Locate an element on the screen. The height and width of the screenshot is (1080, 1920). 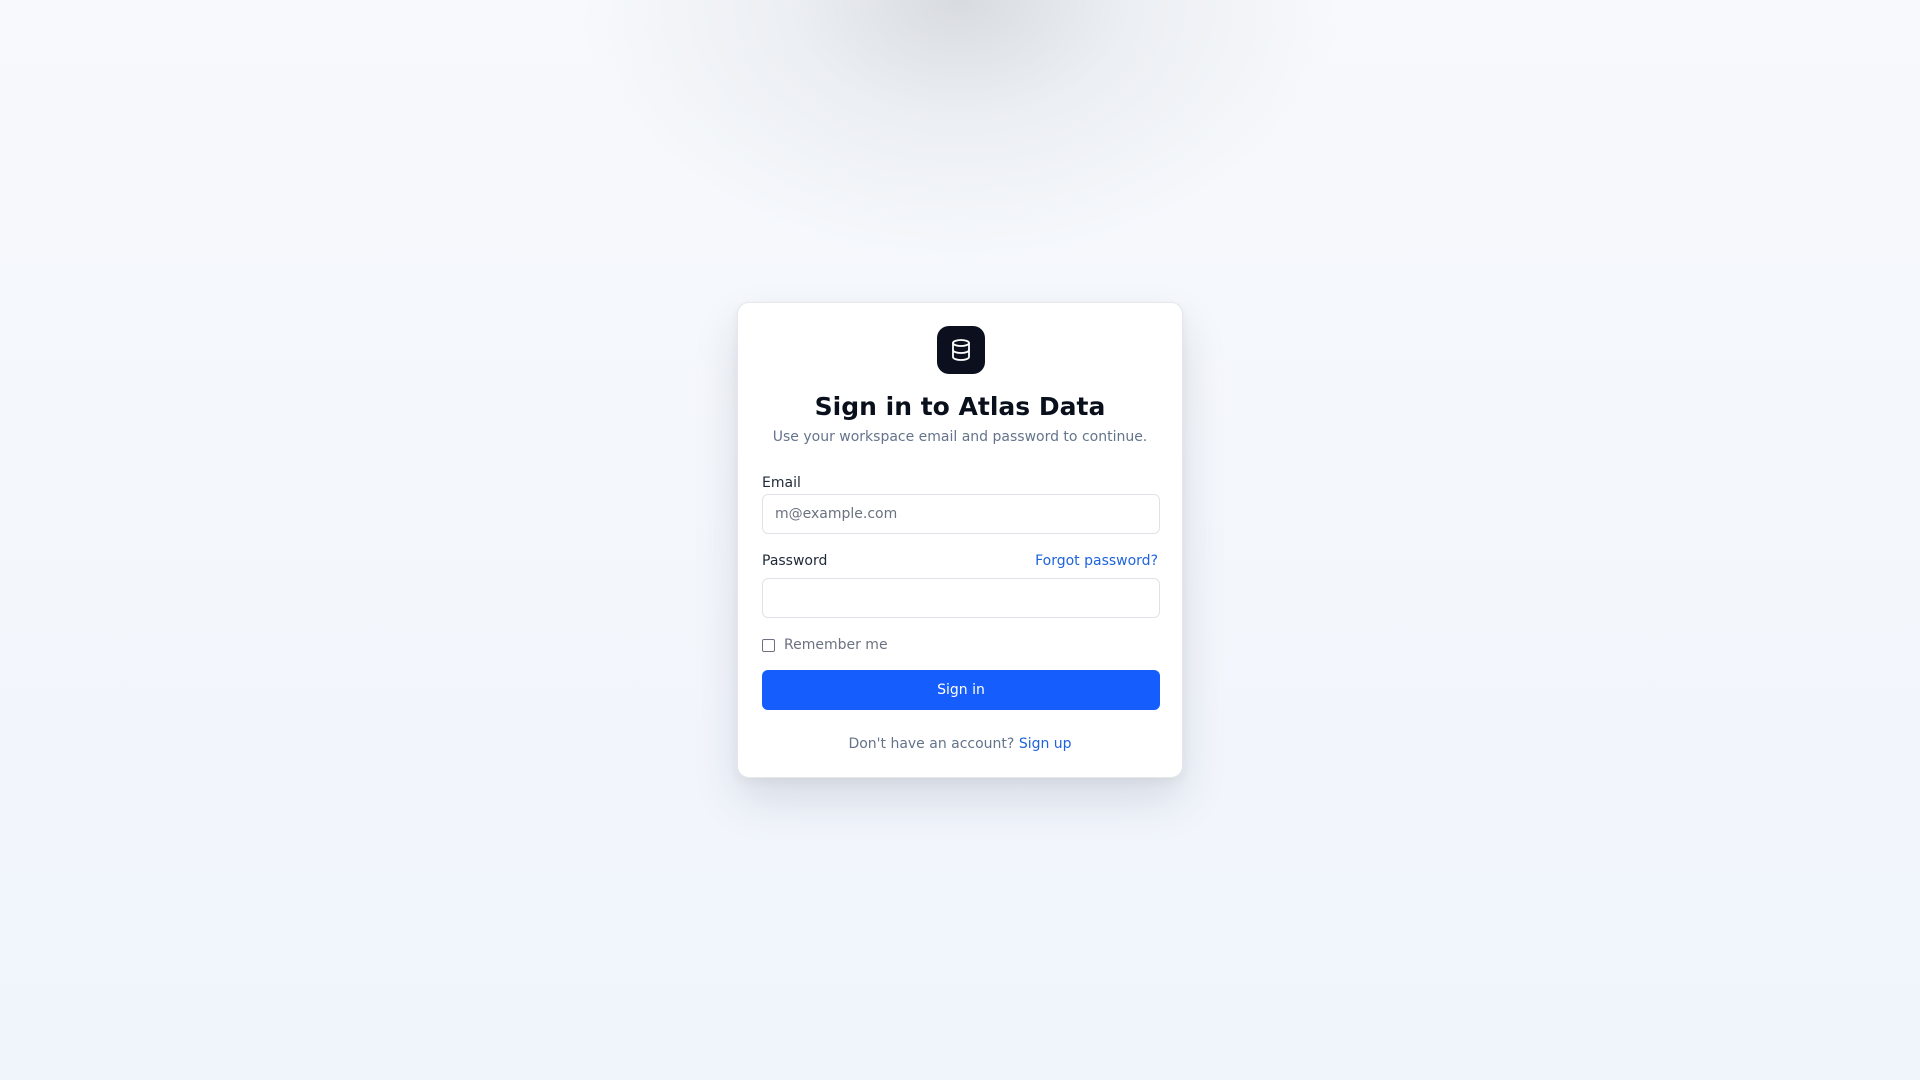
signup-prompt: Don't have an account? Sign up is located at coordinates (960, 744).